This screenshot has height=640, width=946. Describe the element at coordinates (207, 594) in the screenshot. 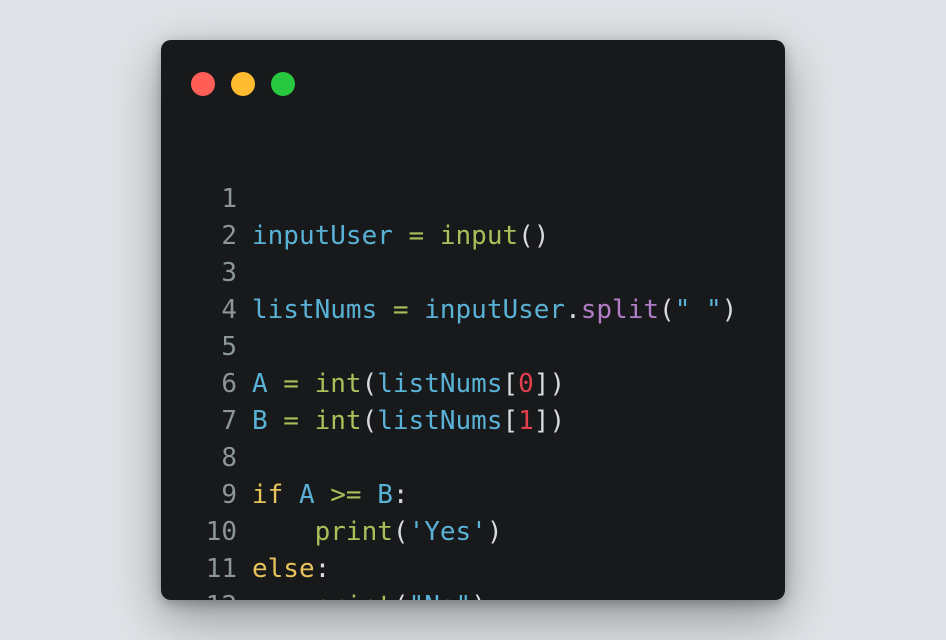

I see `line-number: 12` at that location.